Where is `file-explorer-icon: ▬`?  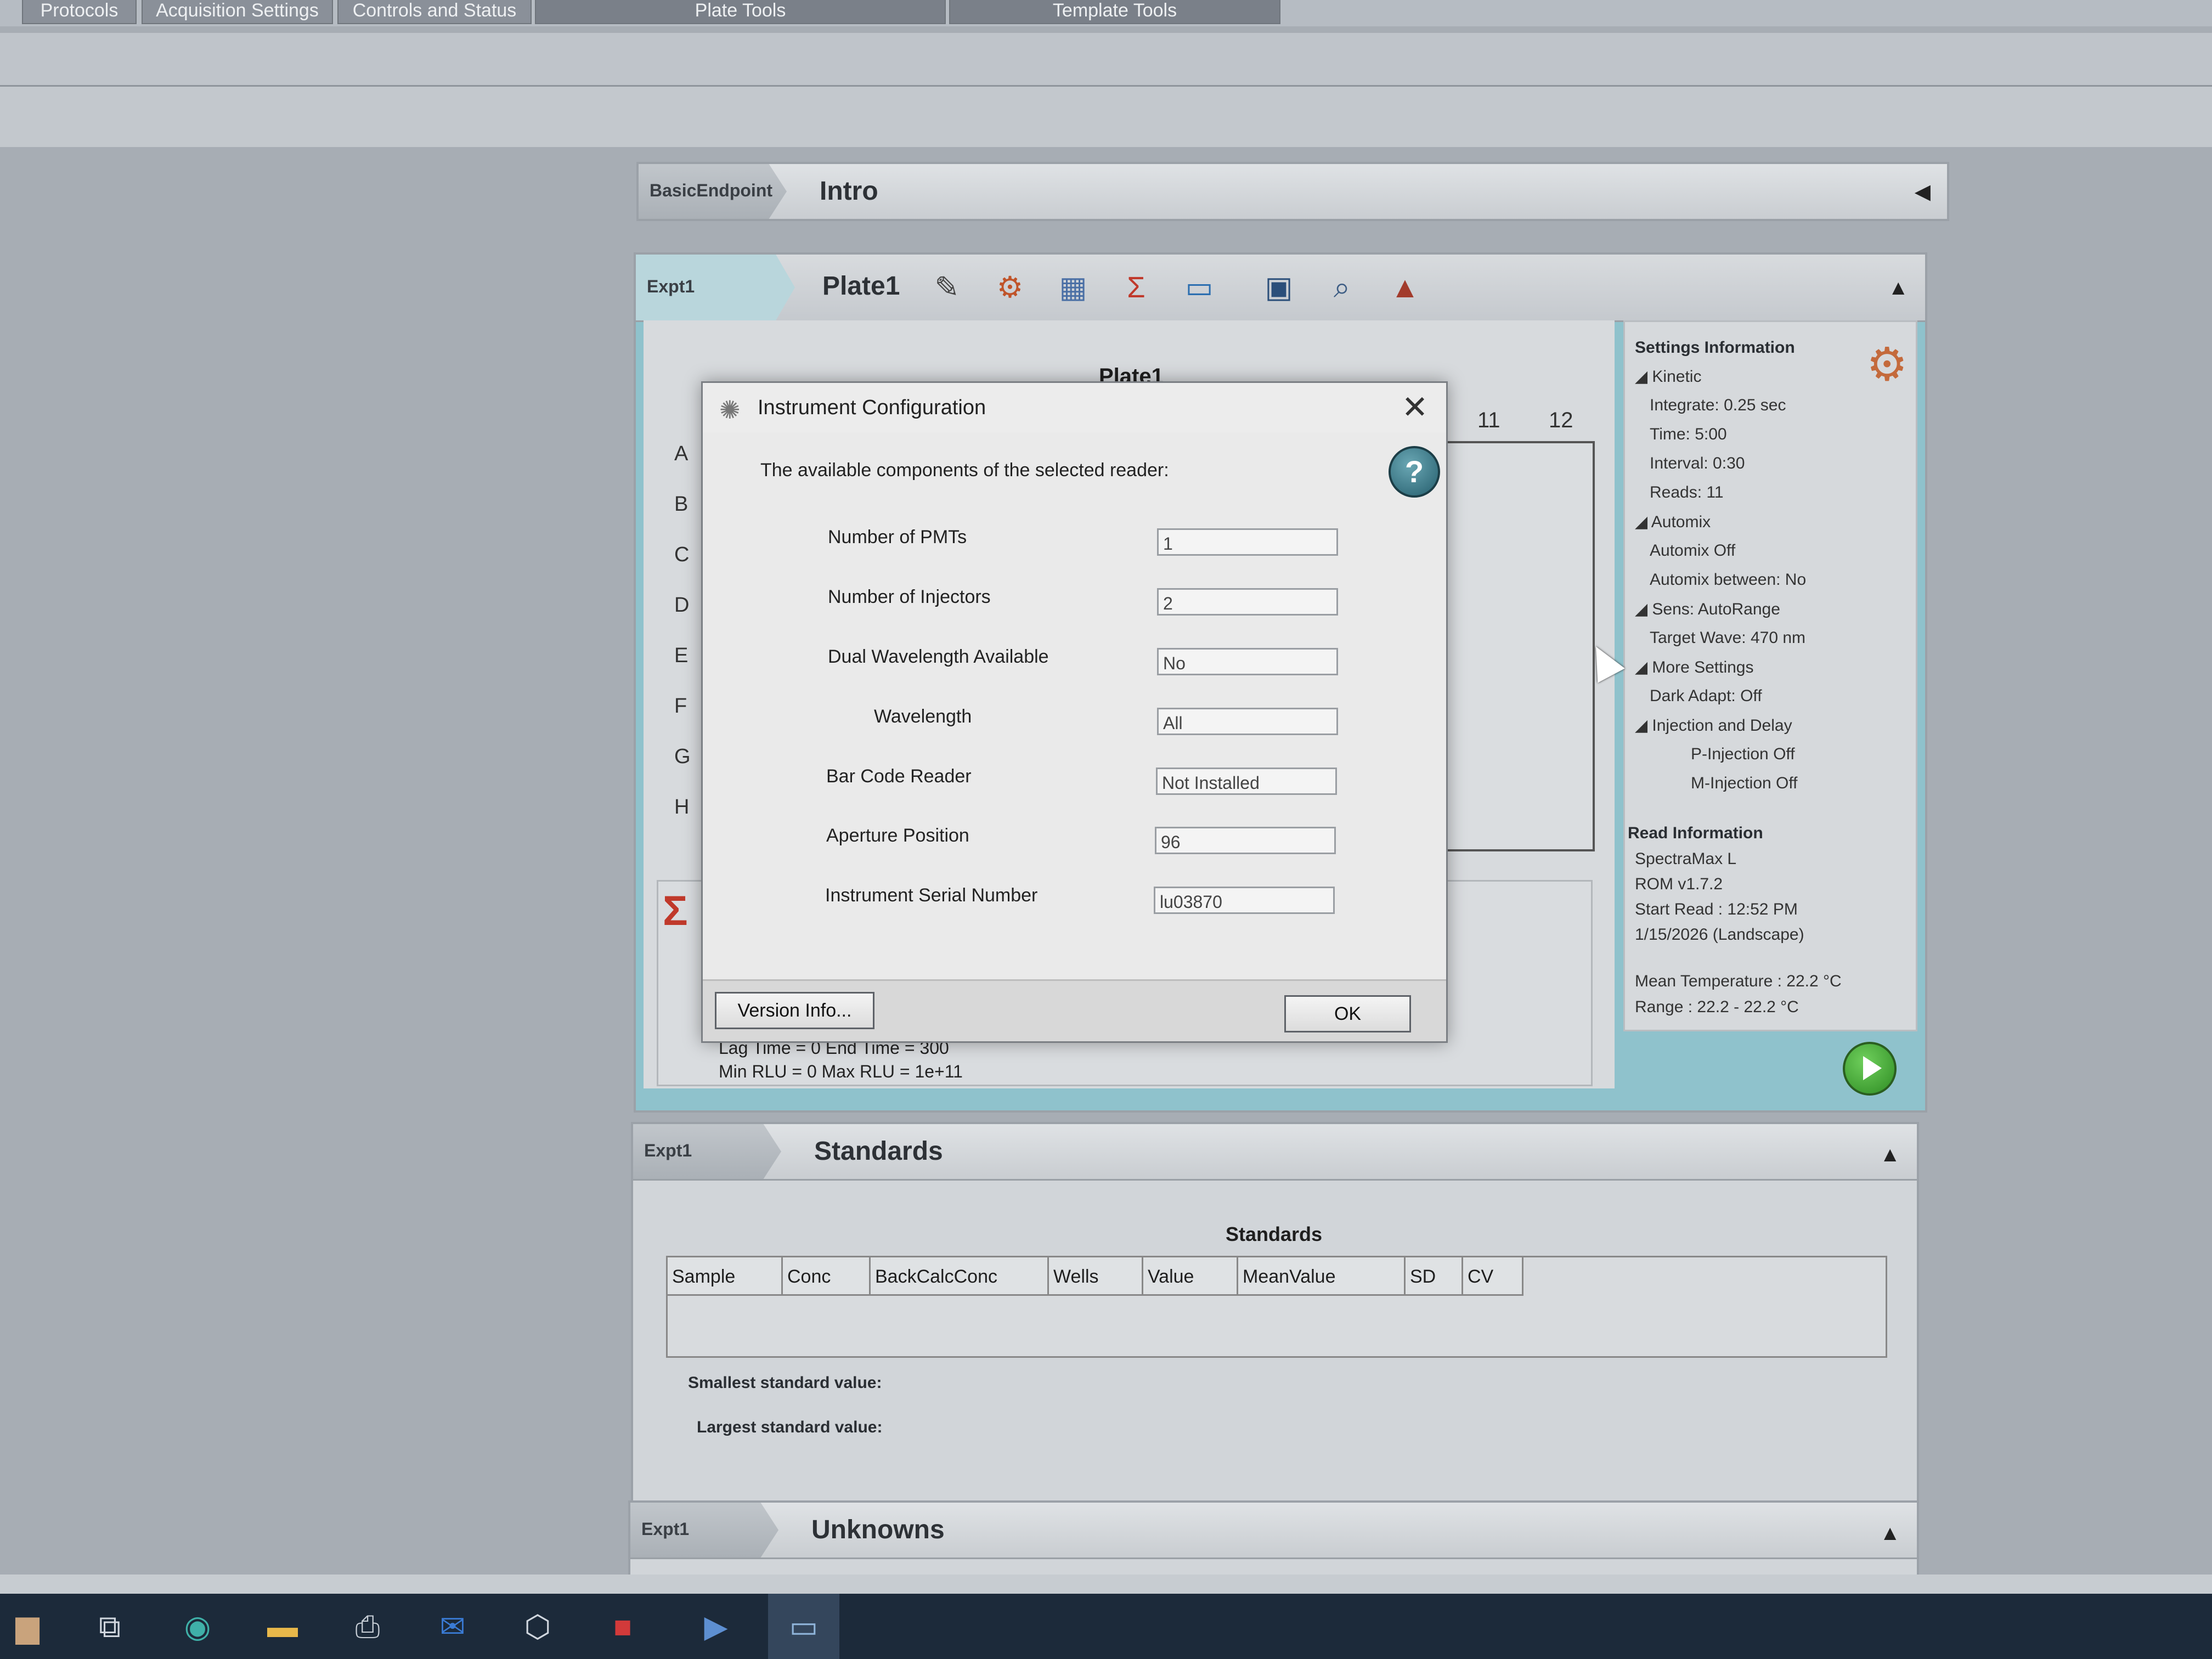 file-explorer-icon: ▬ is located at coordinates (282, 1627).